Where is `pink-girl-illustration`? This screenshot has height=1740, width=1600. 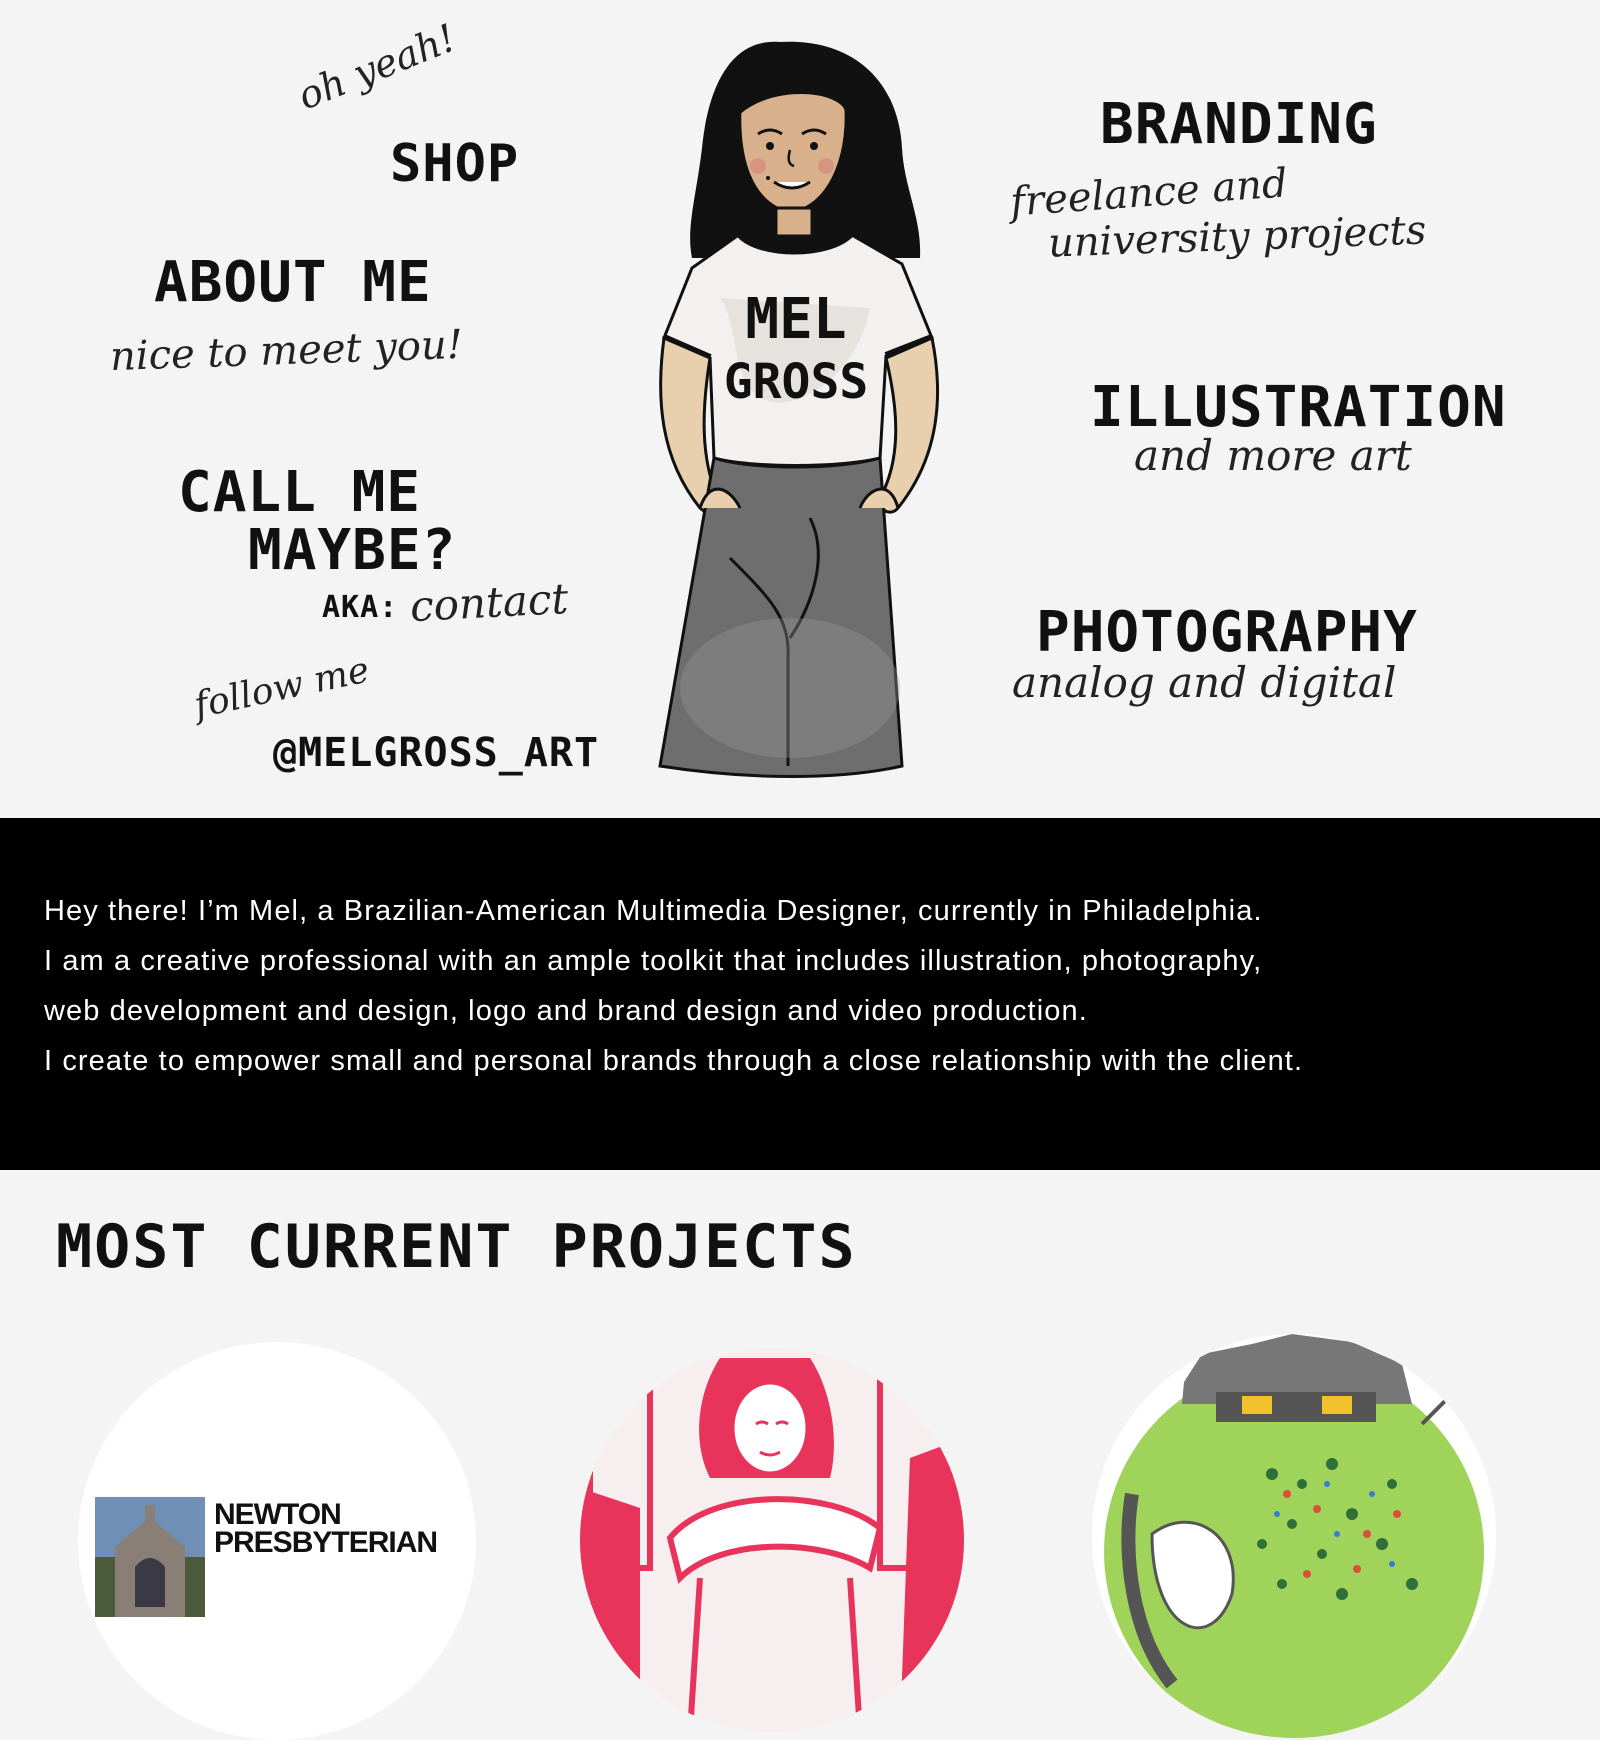
pink-girl-illustration is located at coordinates (772, 1540).